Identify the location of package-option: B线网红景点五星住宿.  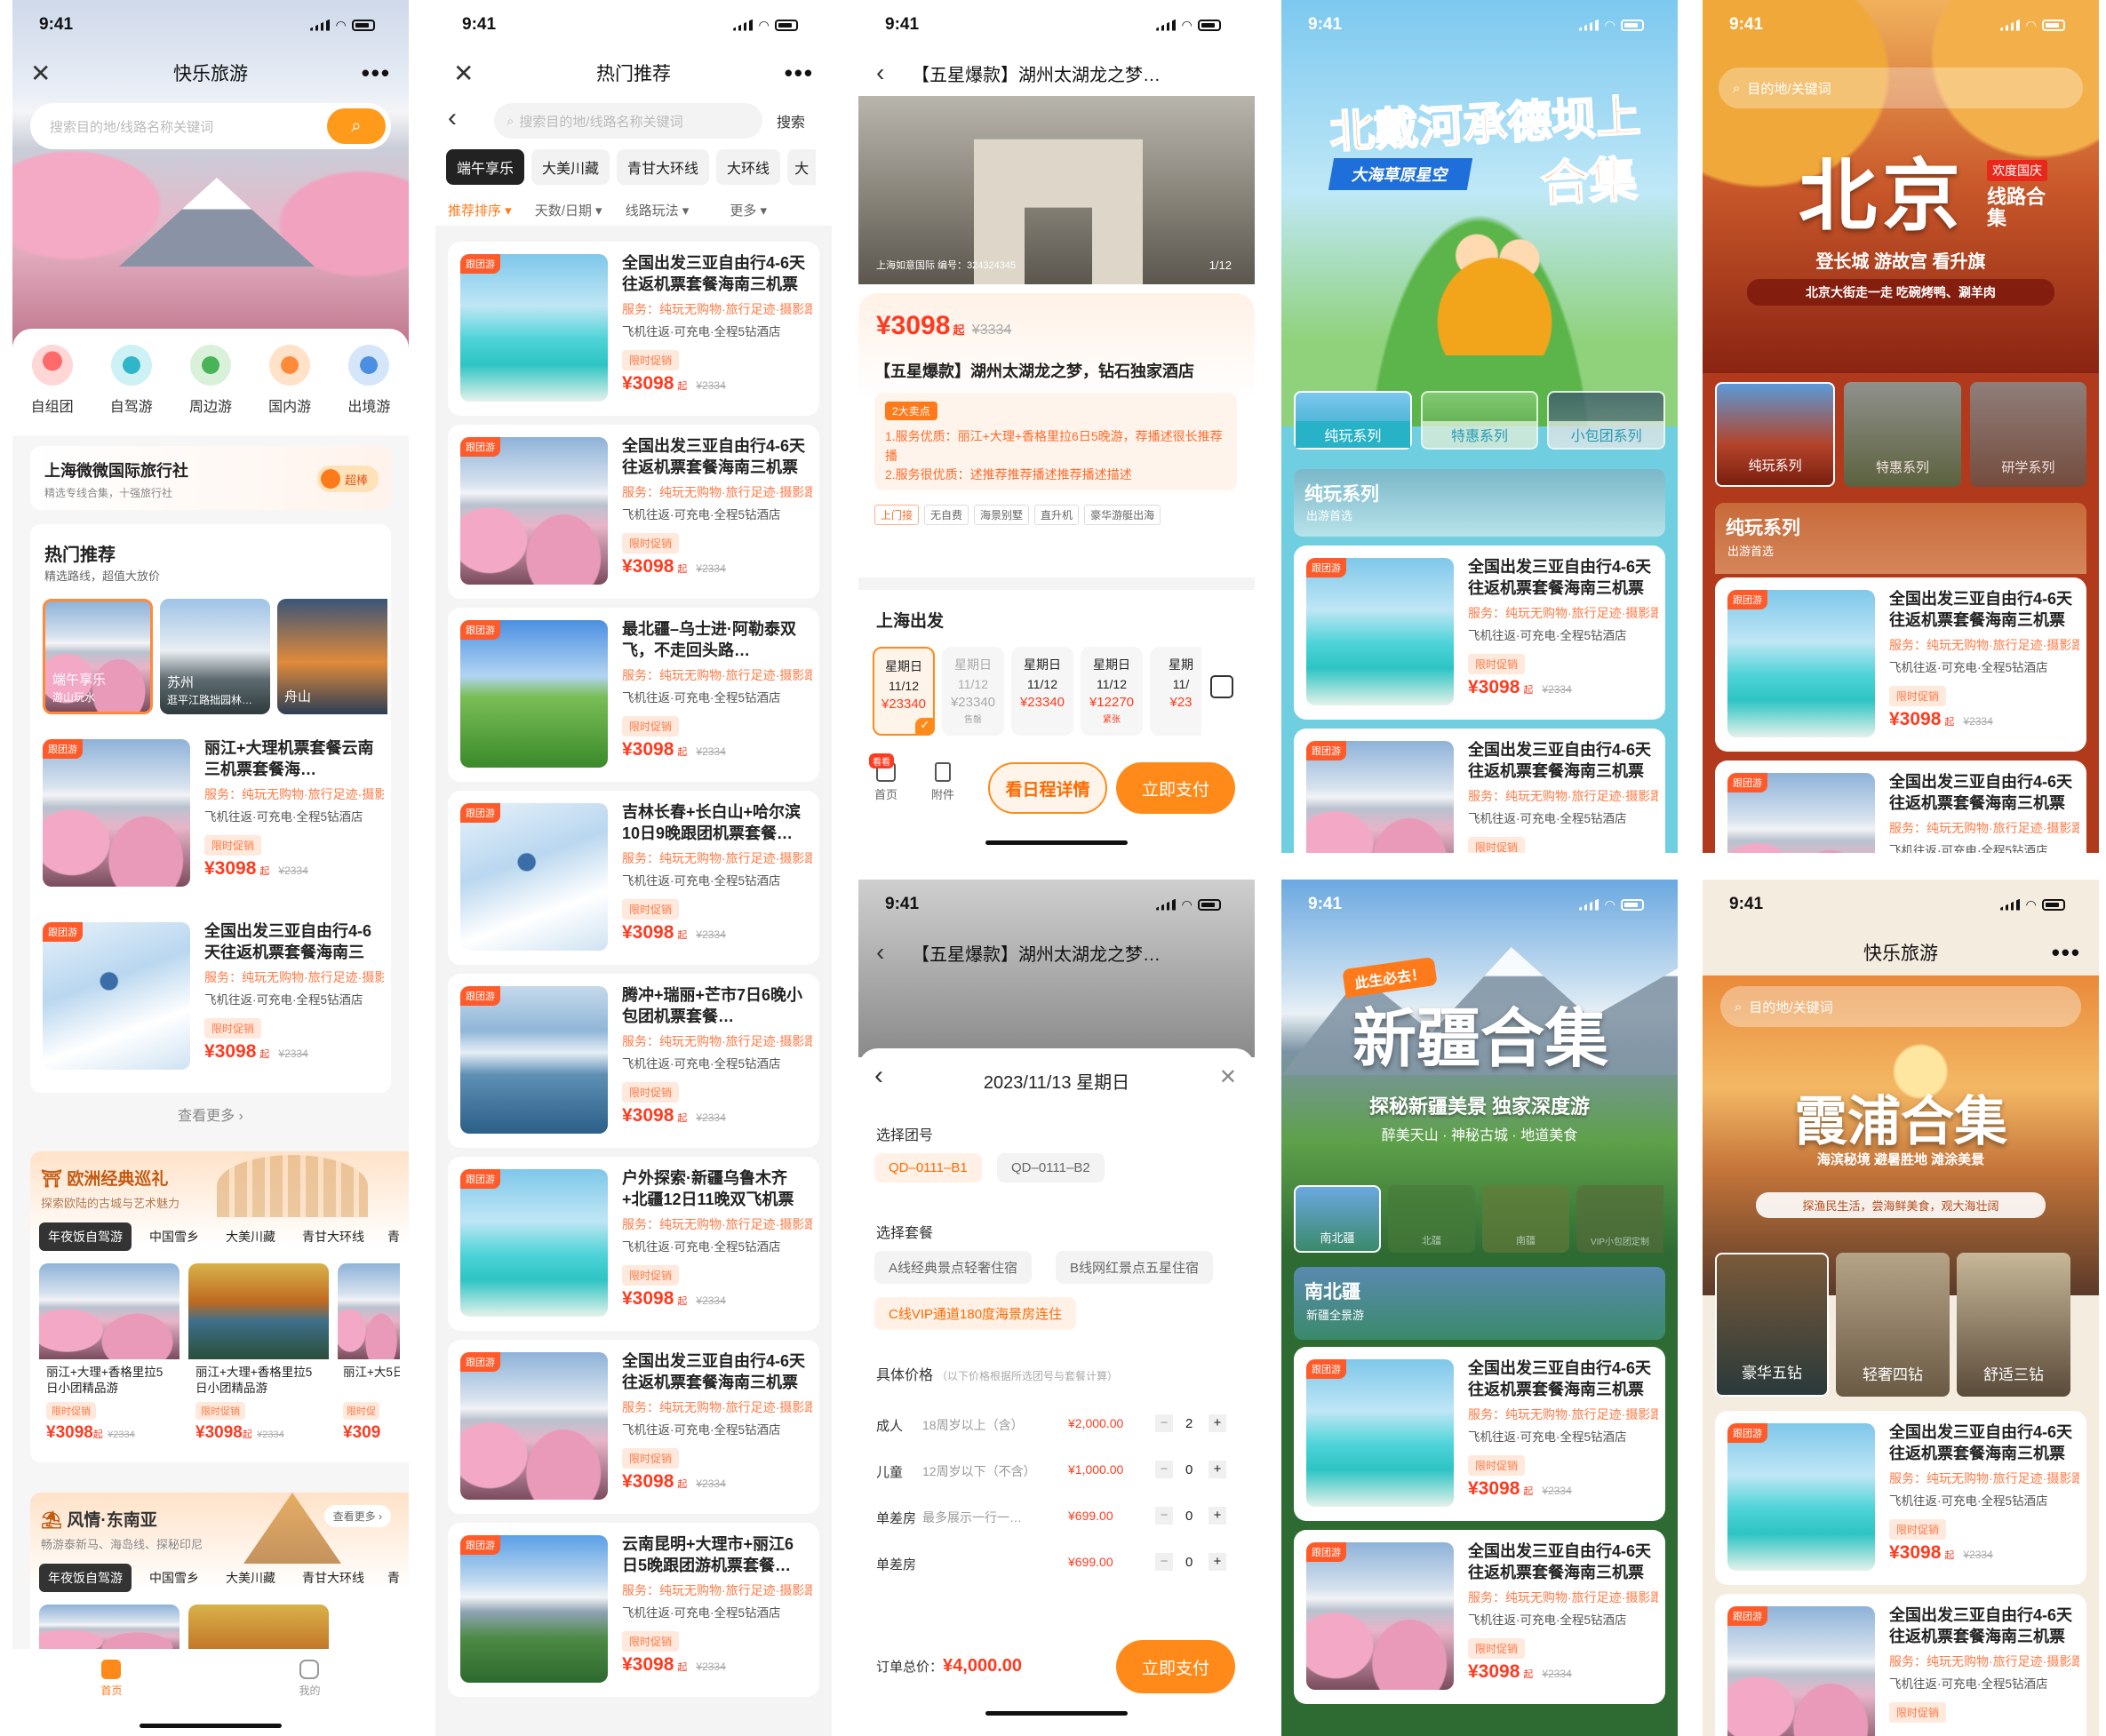
(1135, 1268).